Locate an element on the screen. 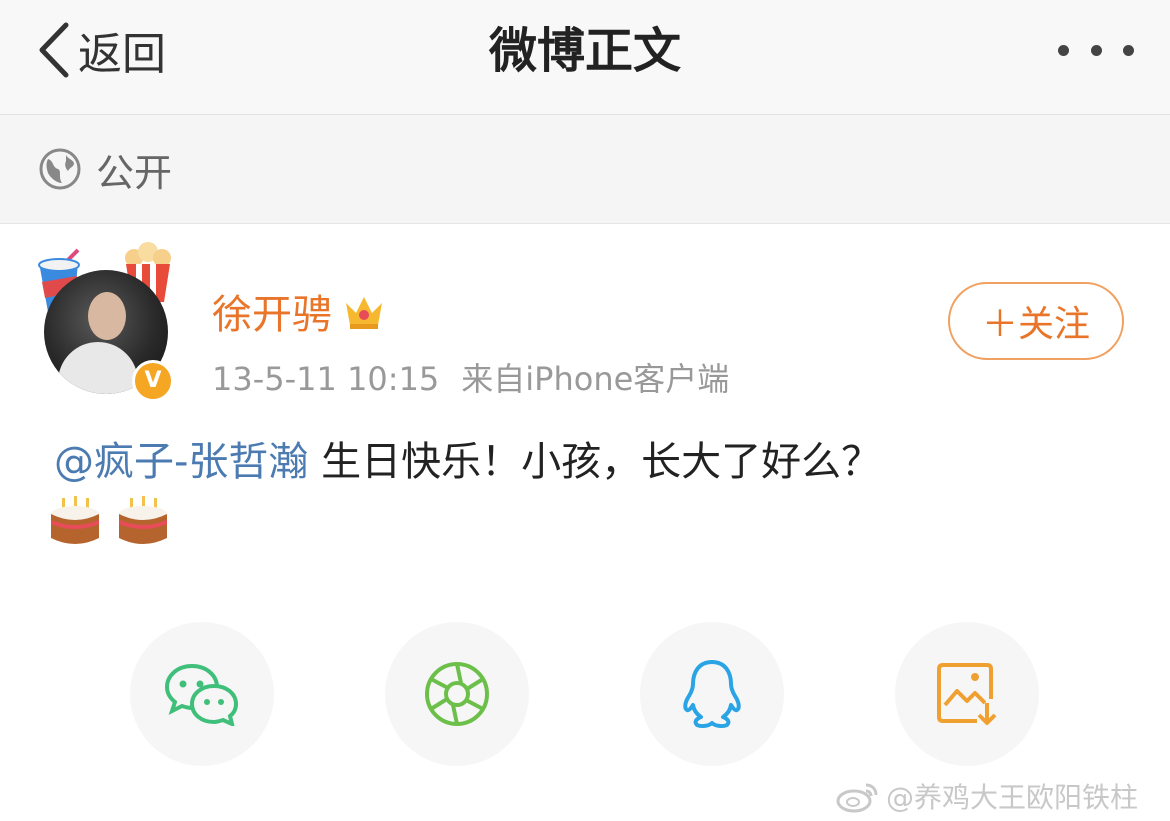 The image size is (1170, 821). verified-badge: V is located at coordinates (153, 381).